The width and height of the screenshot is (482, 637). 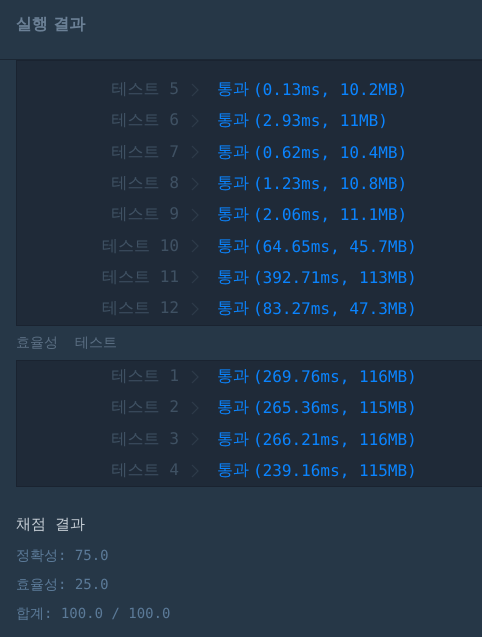 I want to click on result-detail: (269.76ms, 116MB), so click(x=335, y=376).